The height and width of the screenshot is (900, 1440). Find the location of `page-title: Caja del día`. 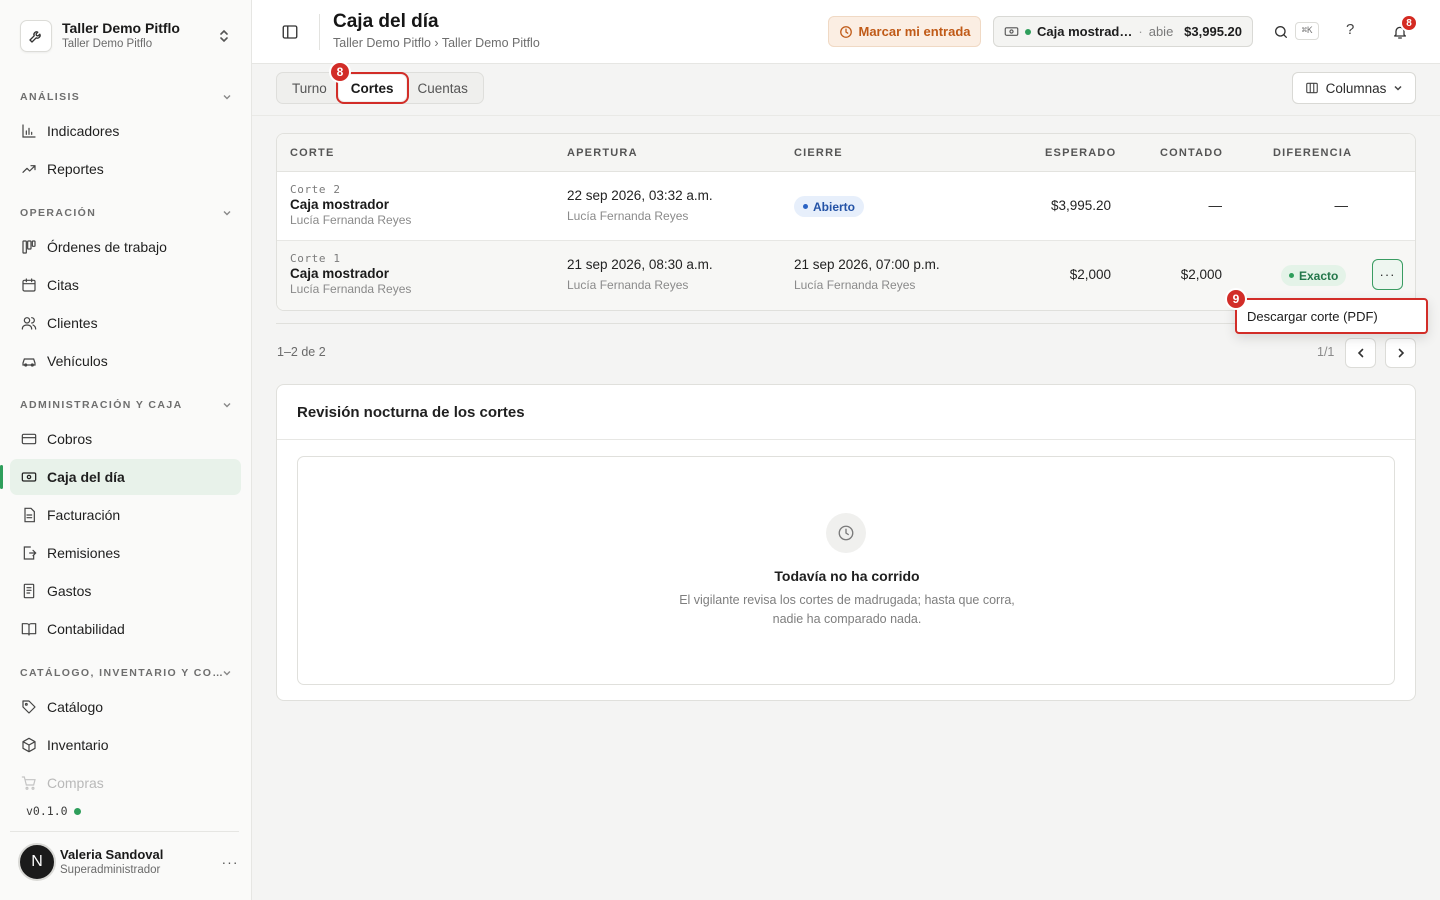

page-title: Caja del día is located at coordinates (386, 21).